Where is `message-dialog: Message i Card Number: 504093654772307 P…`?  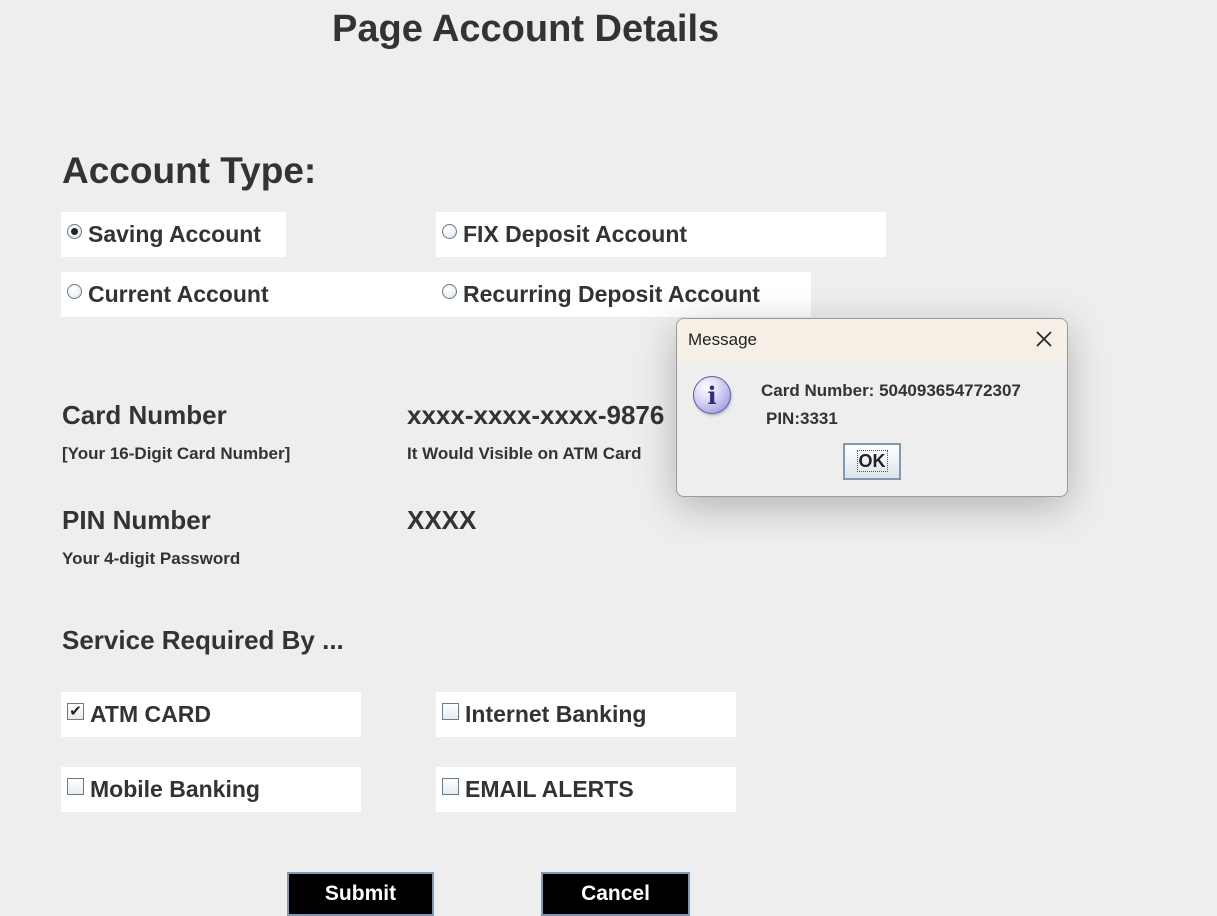 message-dialog: Message i Card Number: 504093654772307 P… is located at coordinates (872, 407).